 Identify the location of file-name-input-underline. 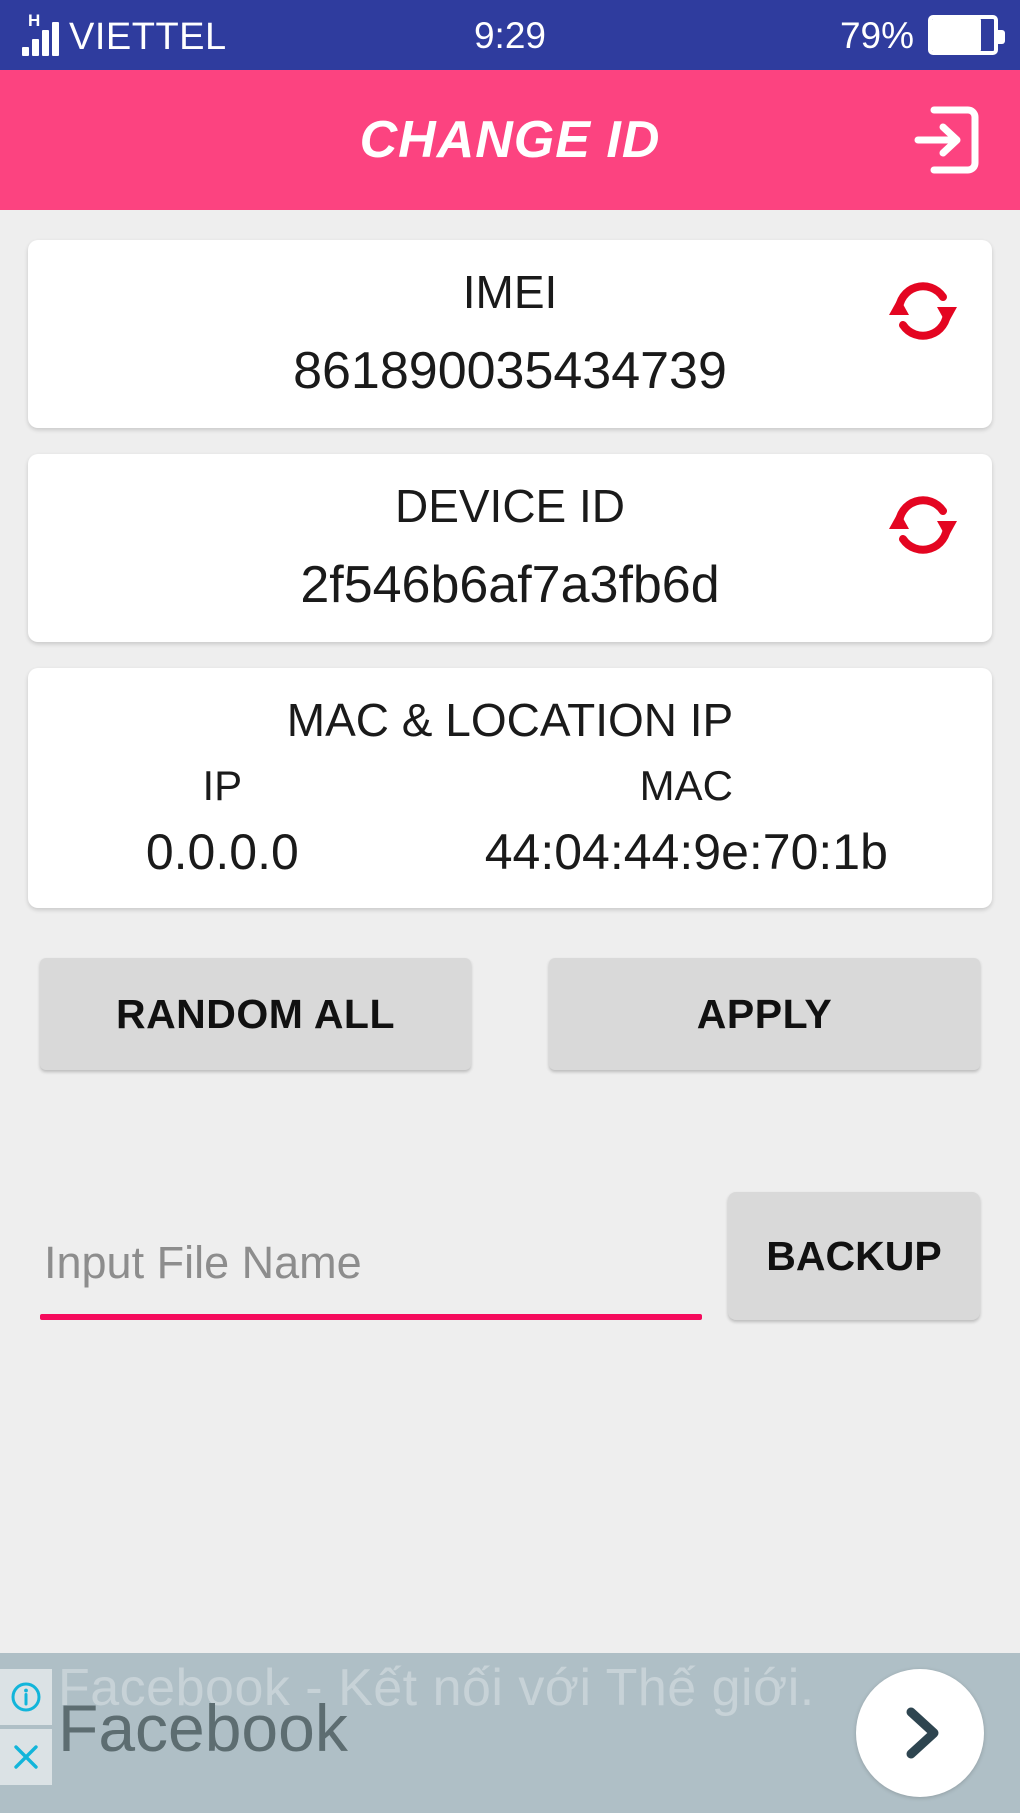
(371, 1317).